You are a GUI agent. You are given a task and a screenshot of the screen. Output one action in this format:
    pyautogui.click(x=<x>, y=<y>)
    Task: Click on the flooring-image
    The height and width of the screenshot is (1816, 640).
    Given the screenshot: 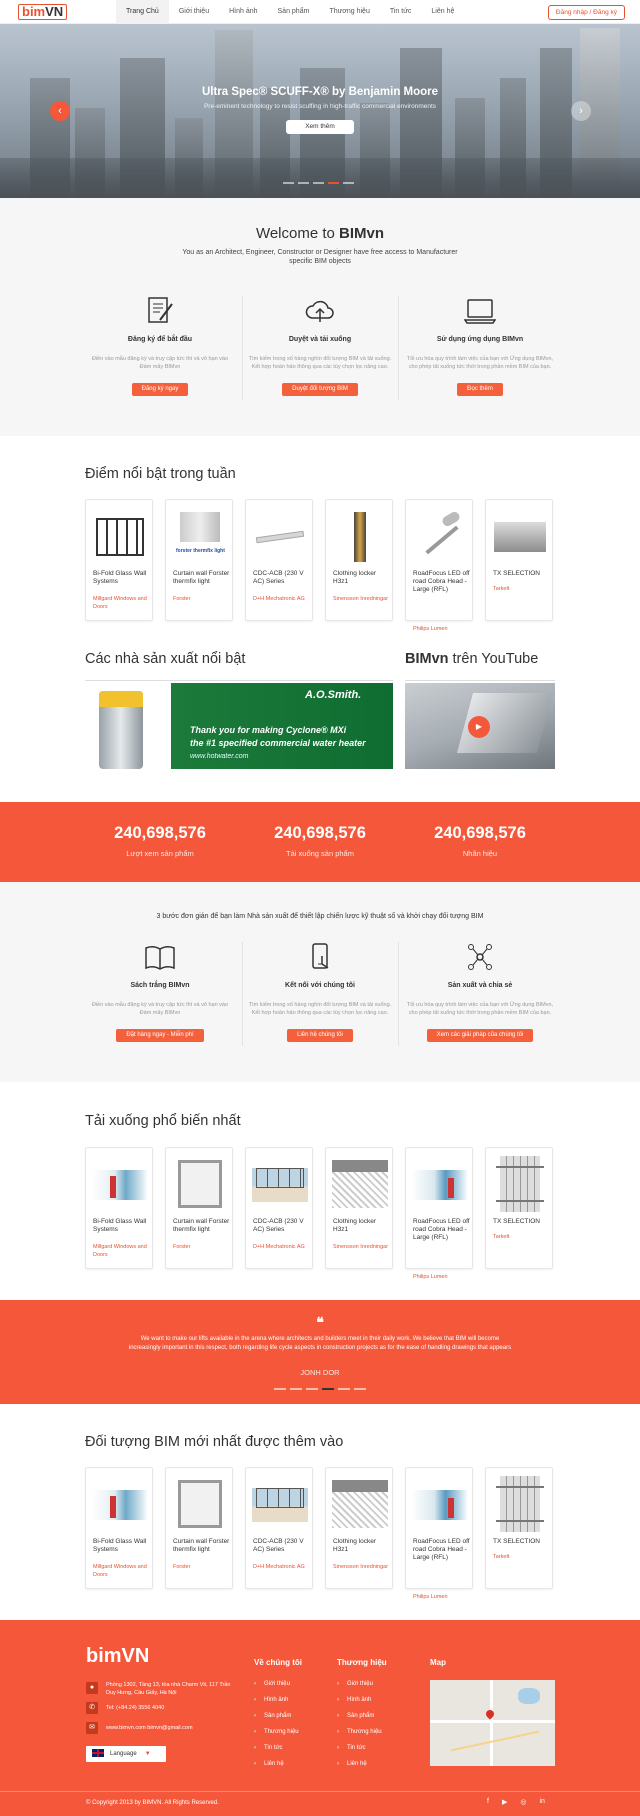 What is the action you would take?
    pyautogui.click(x=520, y=537)
    